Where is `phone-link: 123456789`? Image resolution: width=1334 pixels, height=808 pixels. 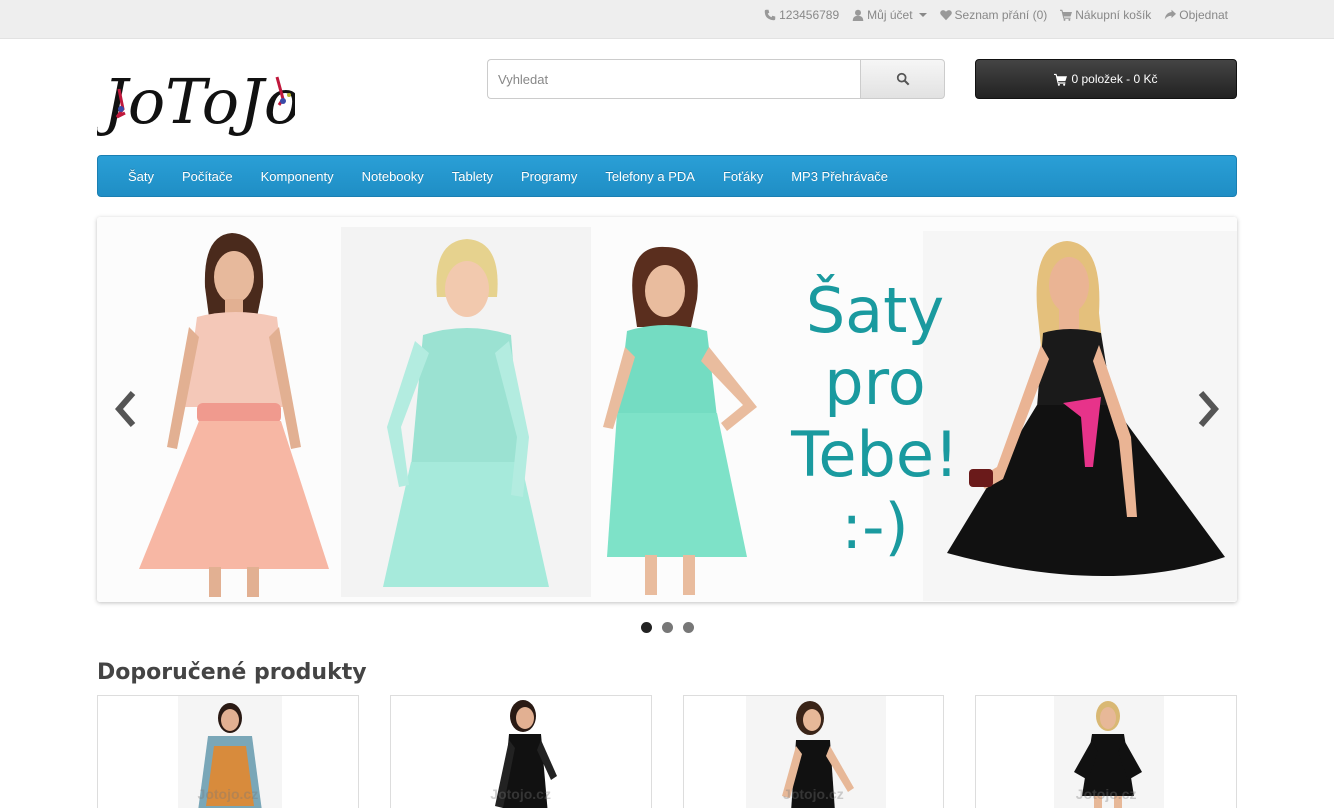
phone-link: 123456789 is located at coordinates (801, 15).